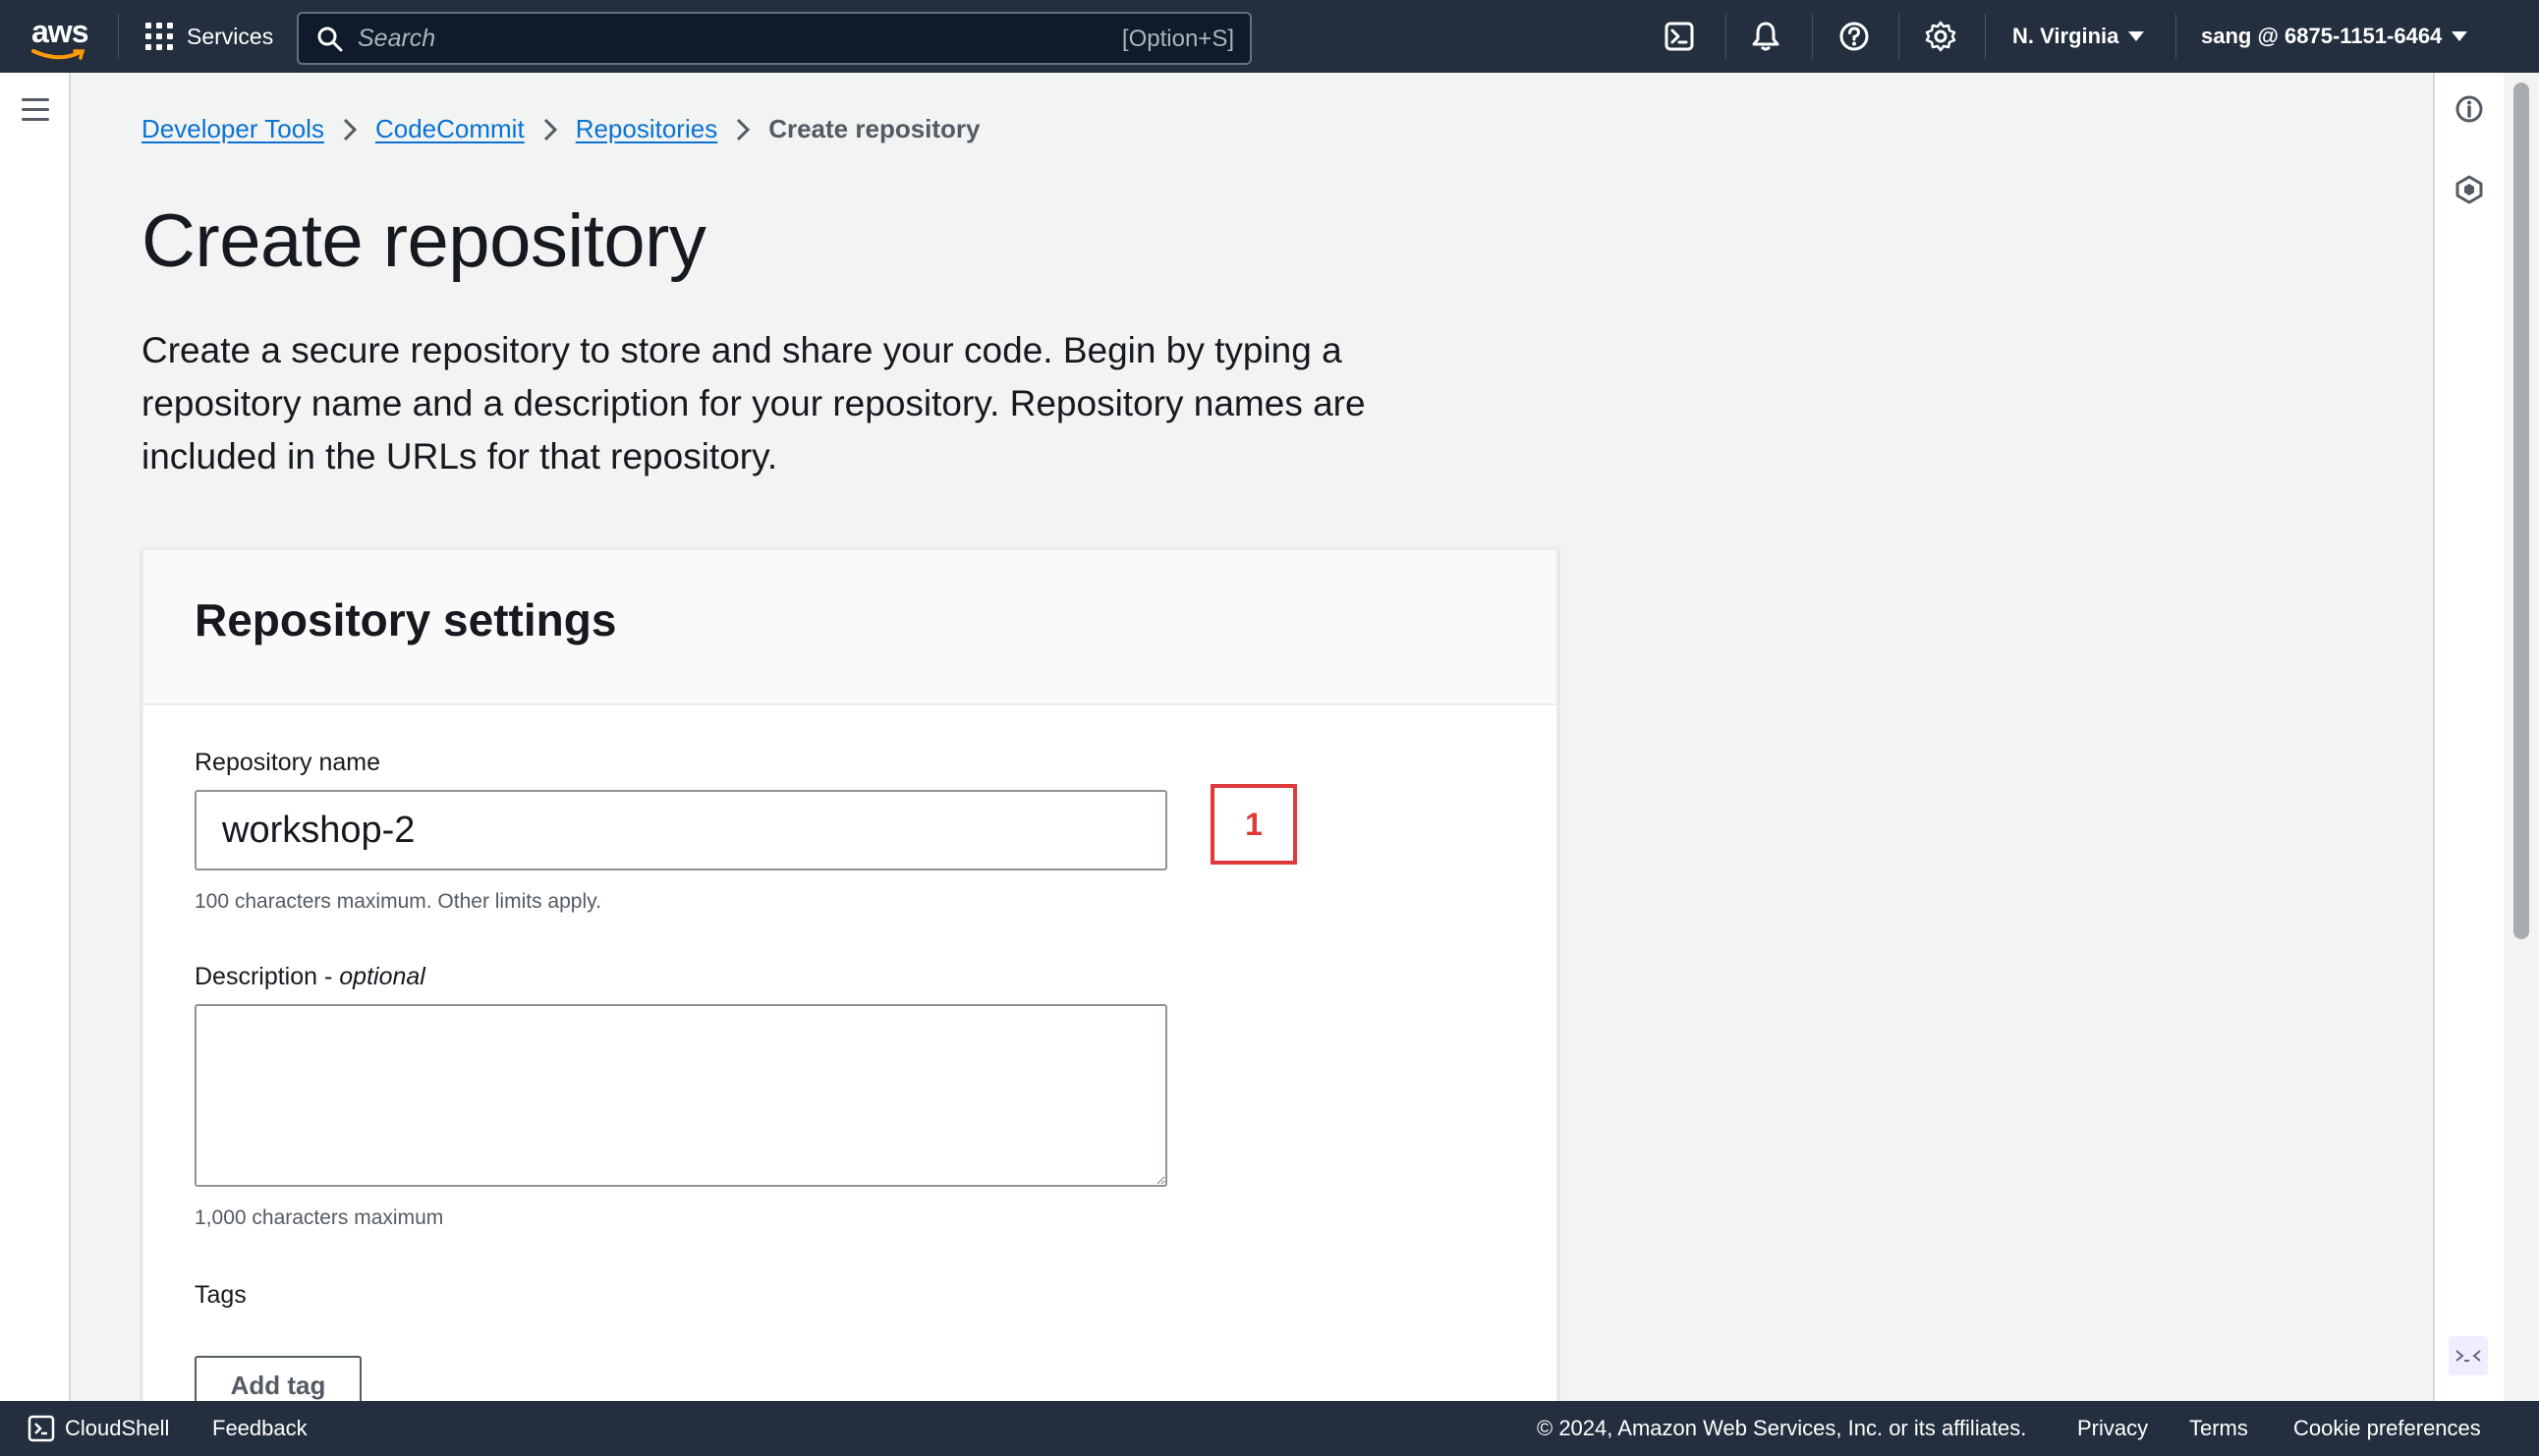 The image size is (2539, 1456). Describe the element at coordinates (849, 627) in the screenshot. I see `panel-header: Repository settings` at that location.